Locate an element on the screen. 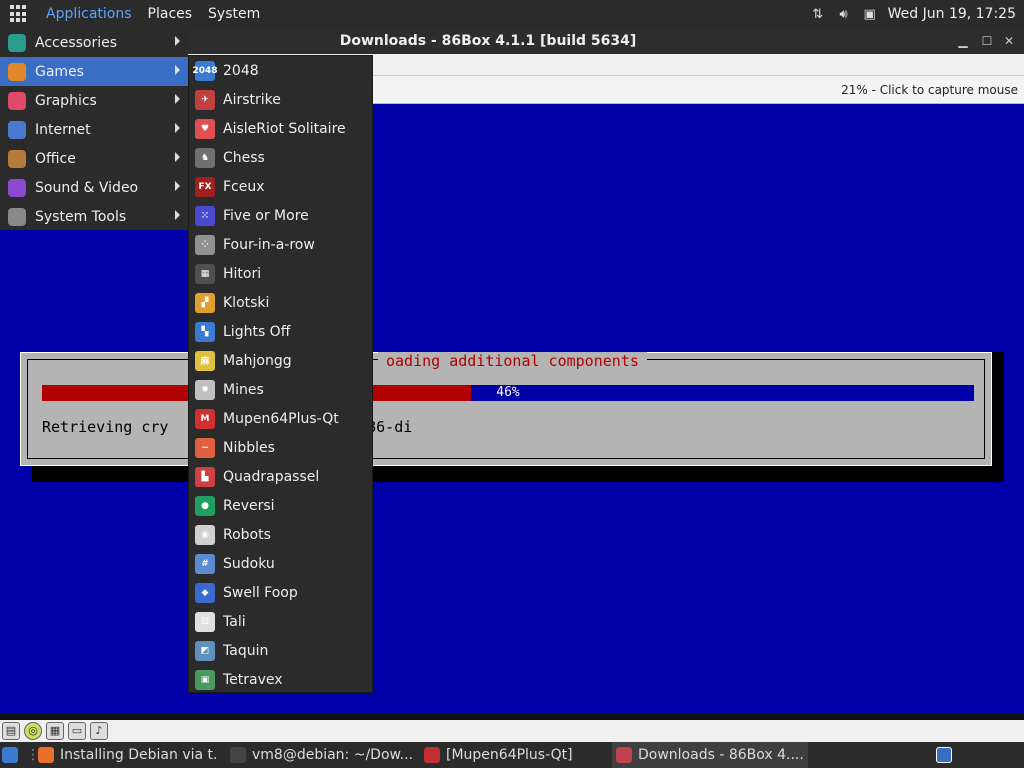  notification-icon: ▣ is located at coordinates (870, 14).